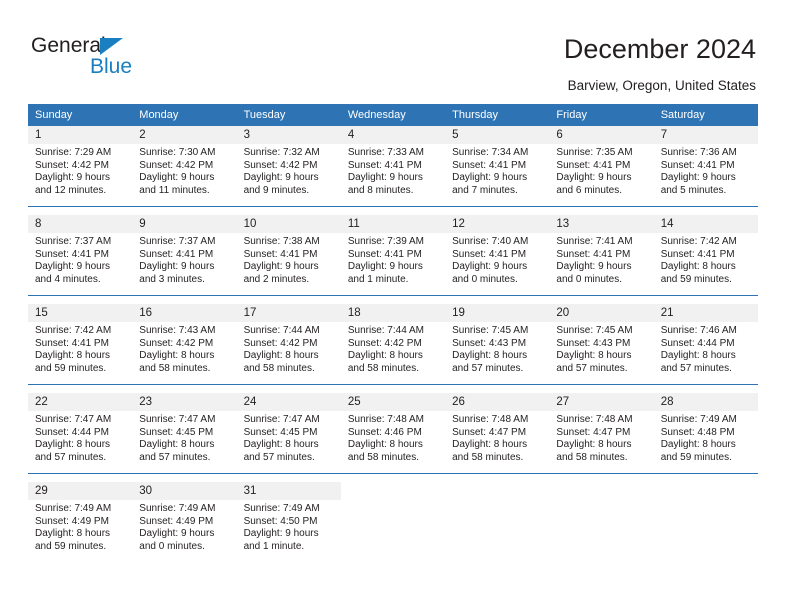 This screenshot has height=612, width=792. Describe the element at coordinates (705, 402) in the screenshot. I see `day-number: 28` at that location.